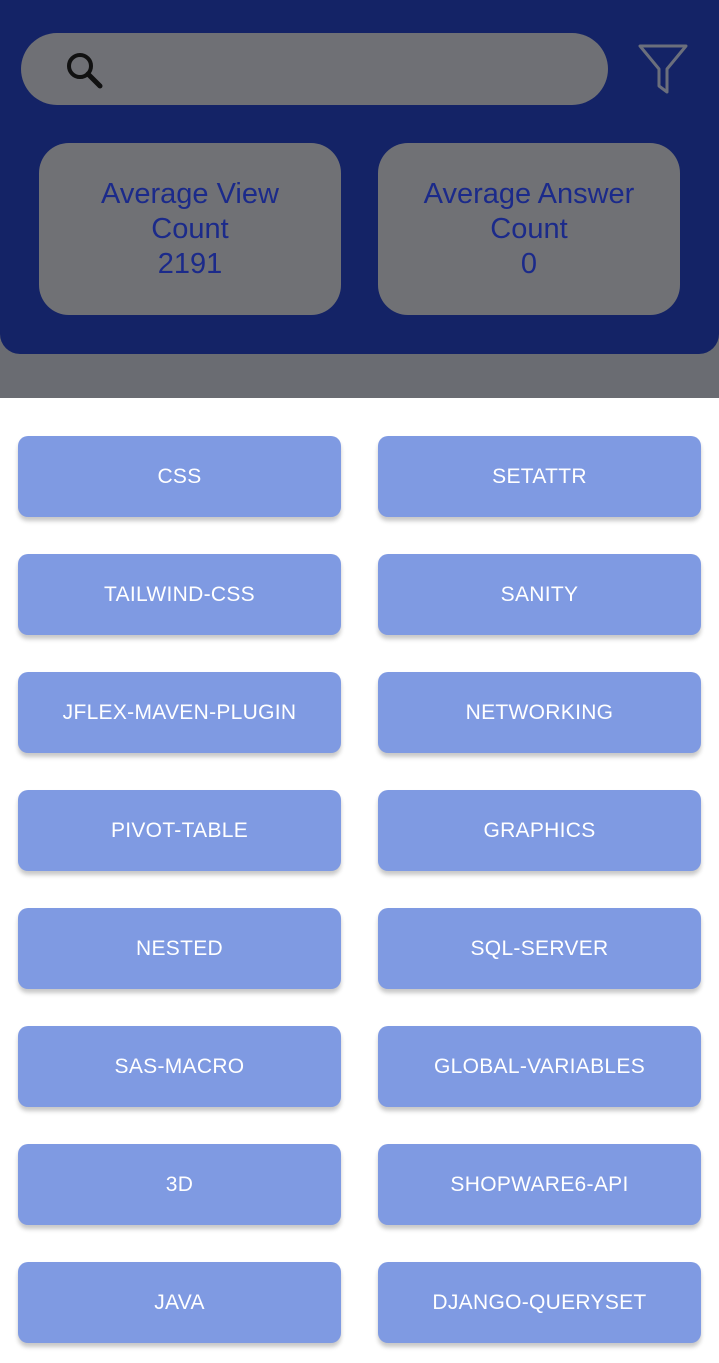 Image resolution: width=719 pixels, height=1363 pixels. I want to click on tag-button: TAILWIND-CSS, so click(179, 594).